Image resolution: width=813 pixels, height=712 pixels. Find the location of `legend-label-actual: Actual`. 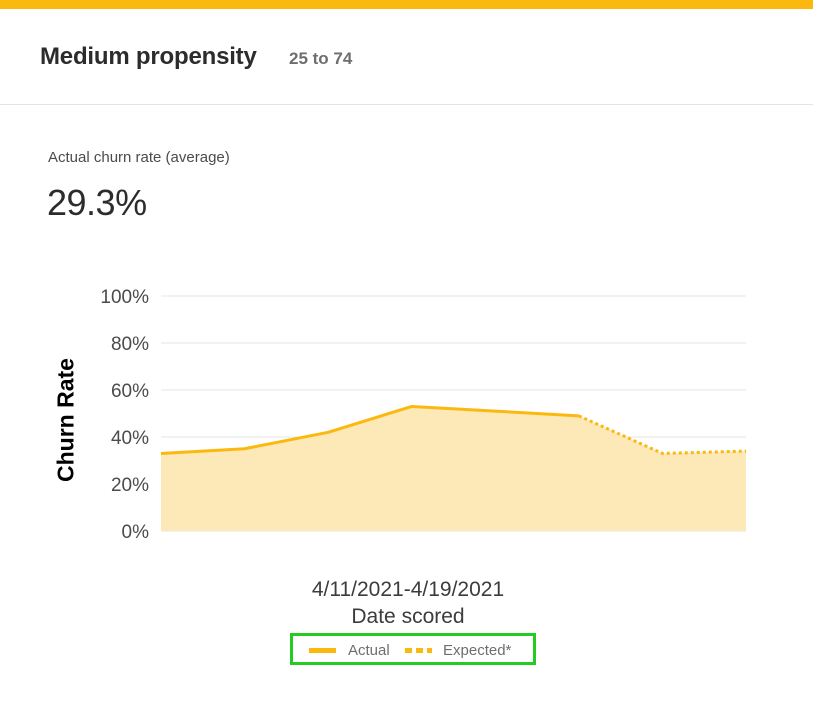

legend-label-actual: Actual is located at coordinates (369, 650).